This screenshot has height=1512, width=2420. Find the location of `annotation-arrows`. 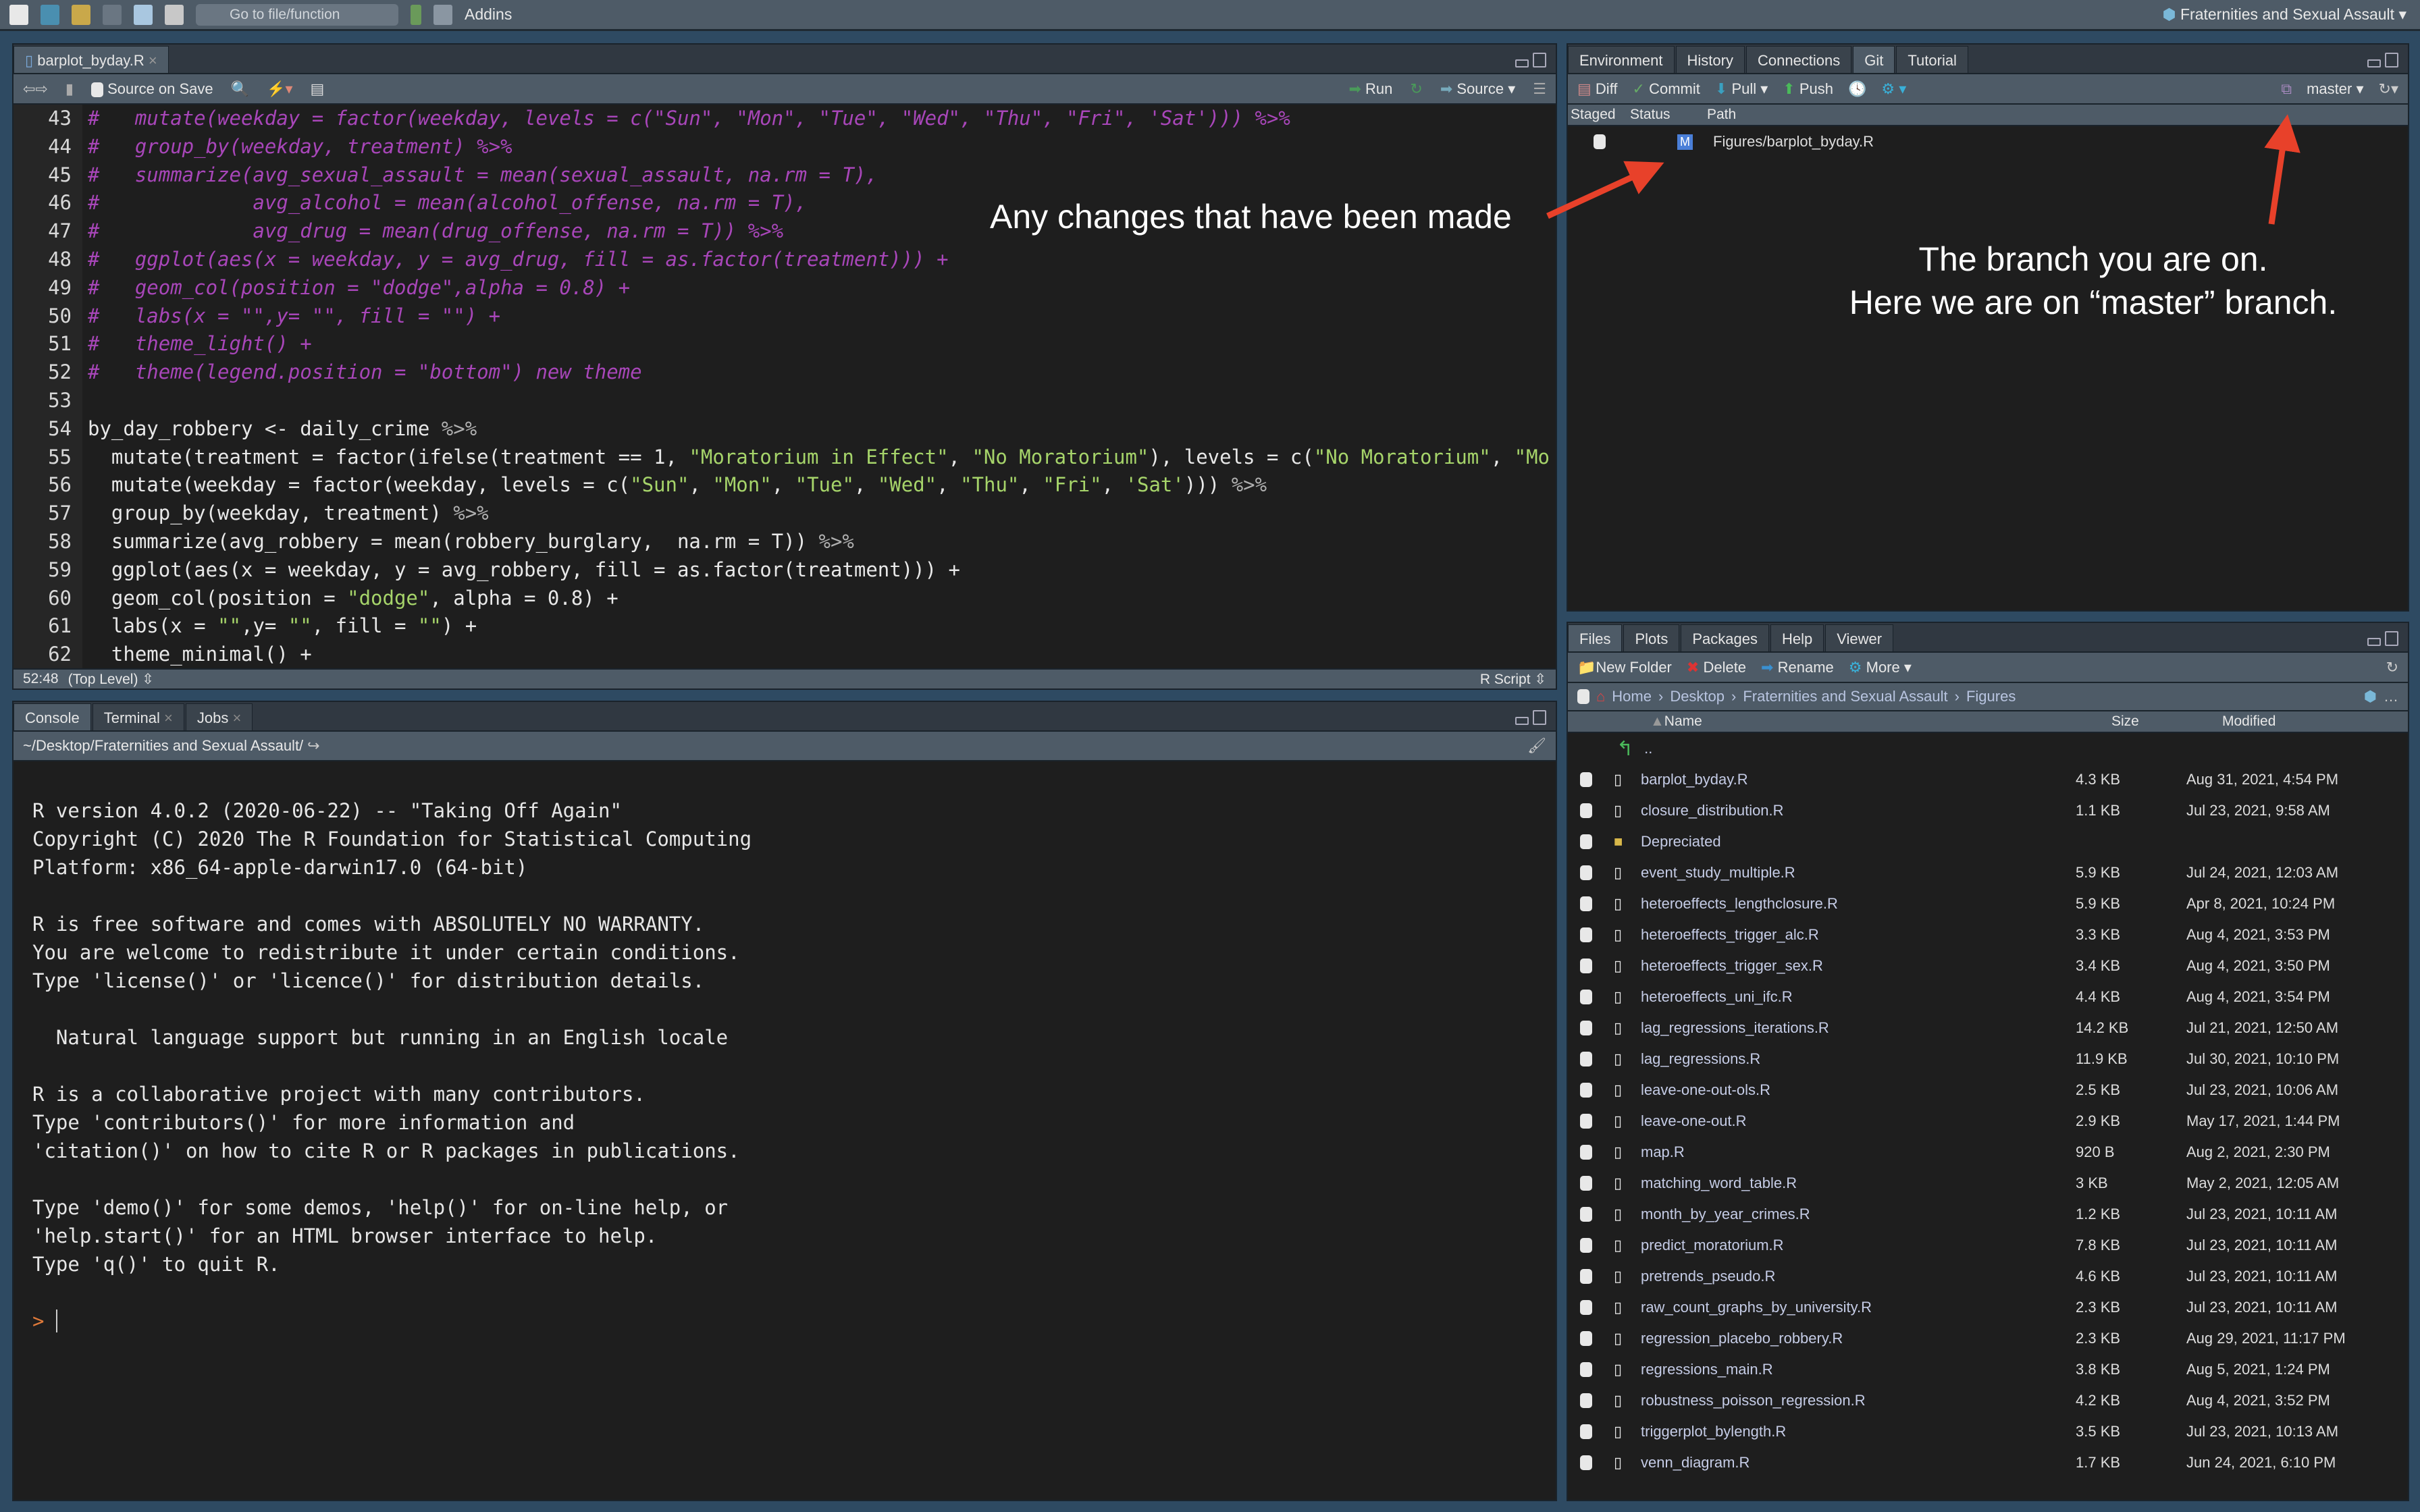

annotation-arrows is located at coordinates (1923, 169).